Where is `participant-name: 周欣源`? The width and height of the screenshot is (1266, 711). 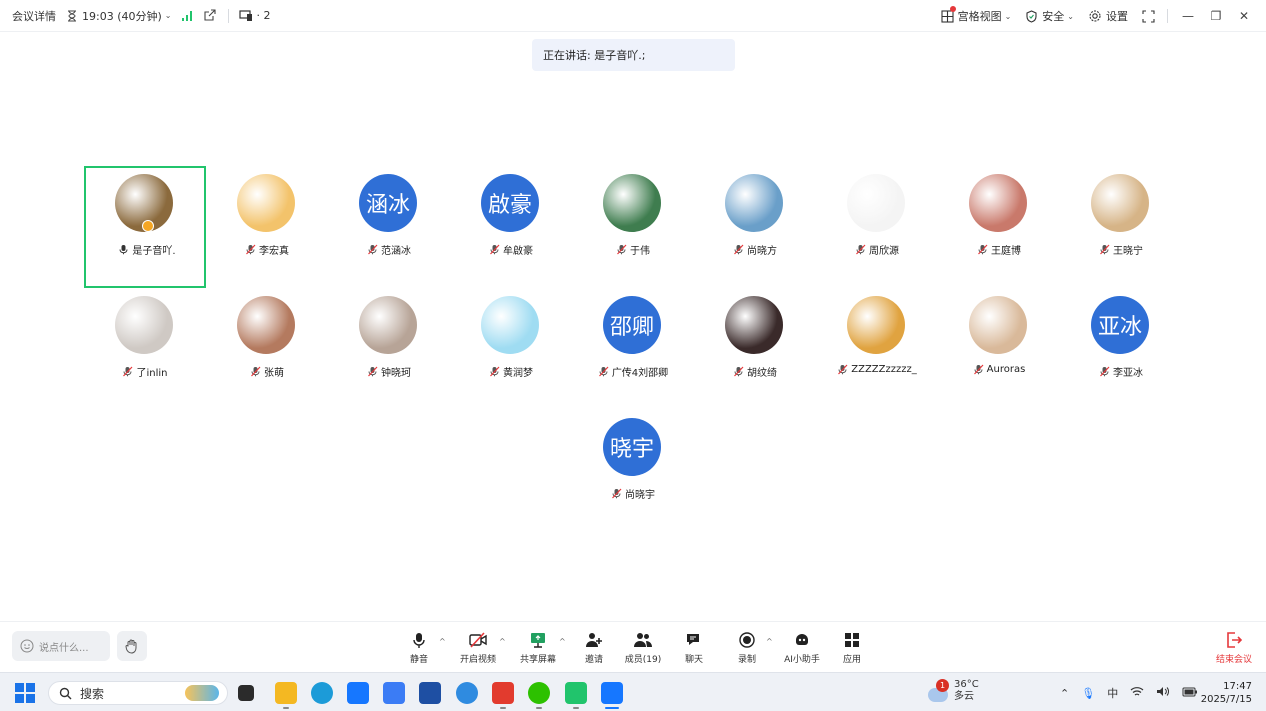
participant-name: 周欣源 is located at coordinates (884, 251).